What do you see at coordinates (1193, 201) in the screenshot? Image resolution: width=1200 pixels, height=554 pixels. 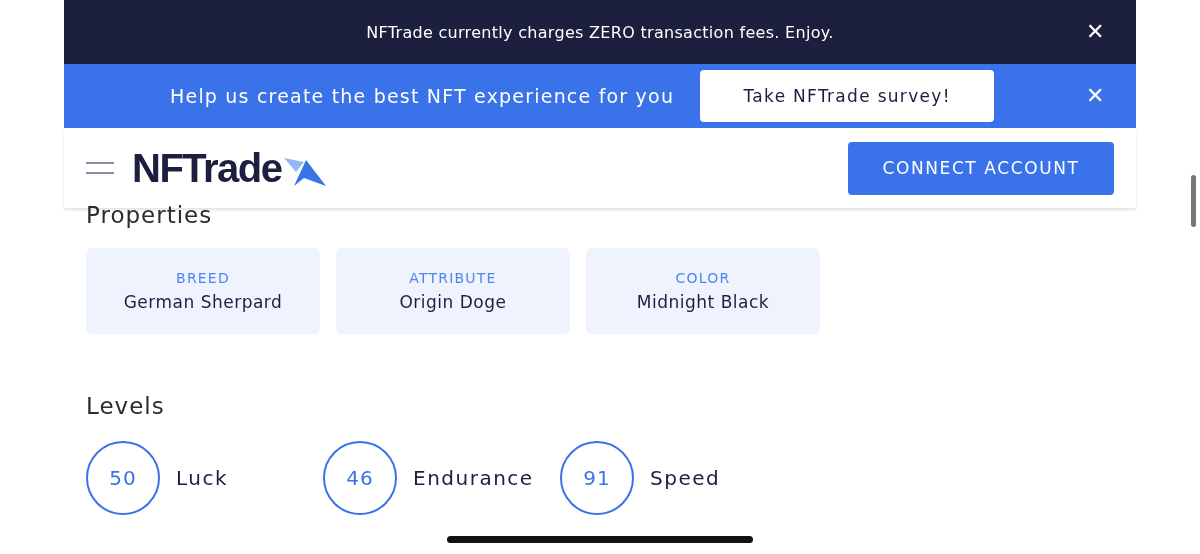 I see `scrollbar` at bounding box center [1193, 201].